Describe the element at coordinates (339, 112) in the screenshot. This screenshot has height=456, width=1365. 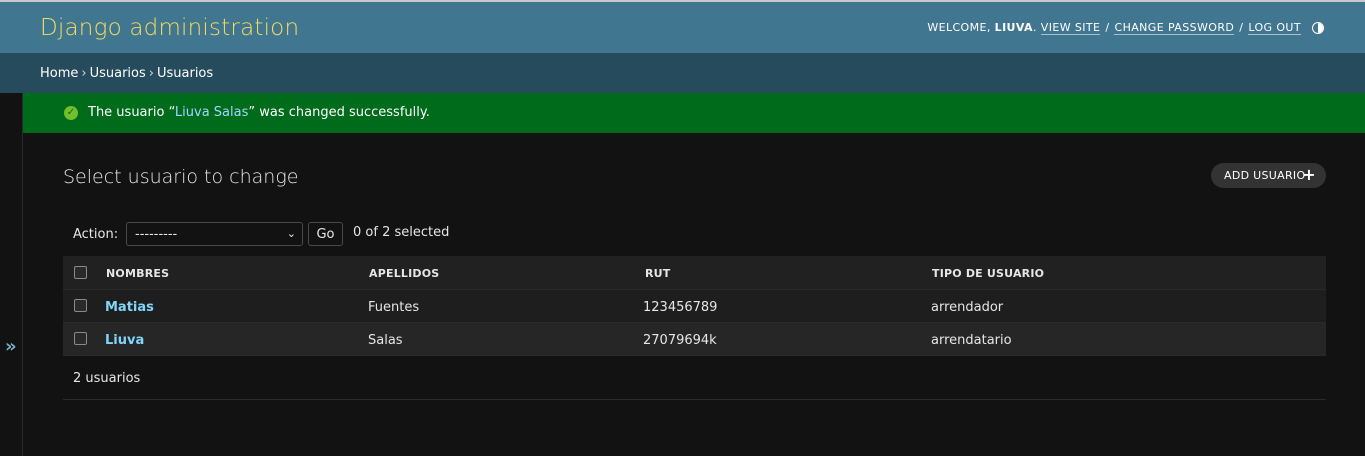
I see `message-suffix: ” was changed successfully.` at that location.